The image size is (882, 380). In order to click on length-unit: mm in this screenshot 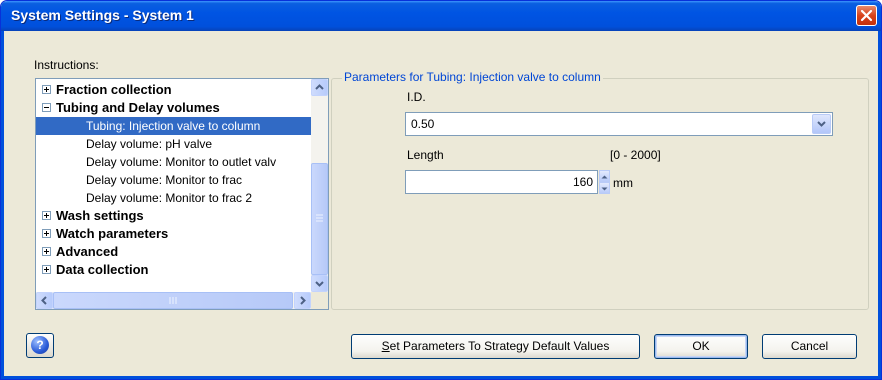, I will do `click(623, 183)`.